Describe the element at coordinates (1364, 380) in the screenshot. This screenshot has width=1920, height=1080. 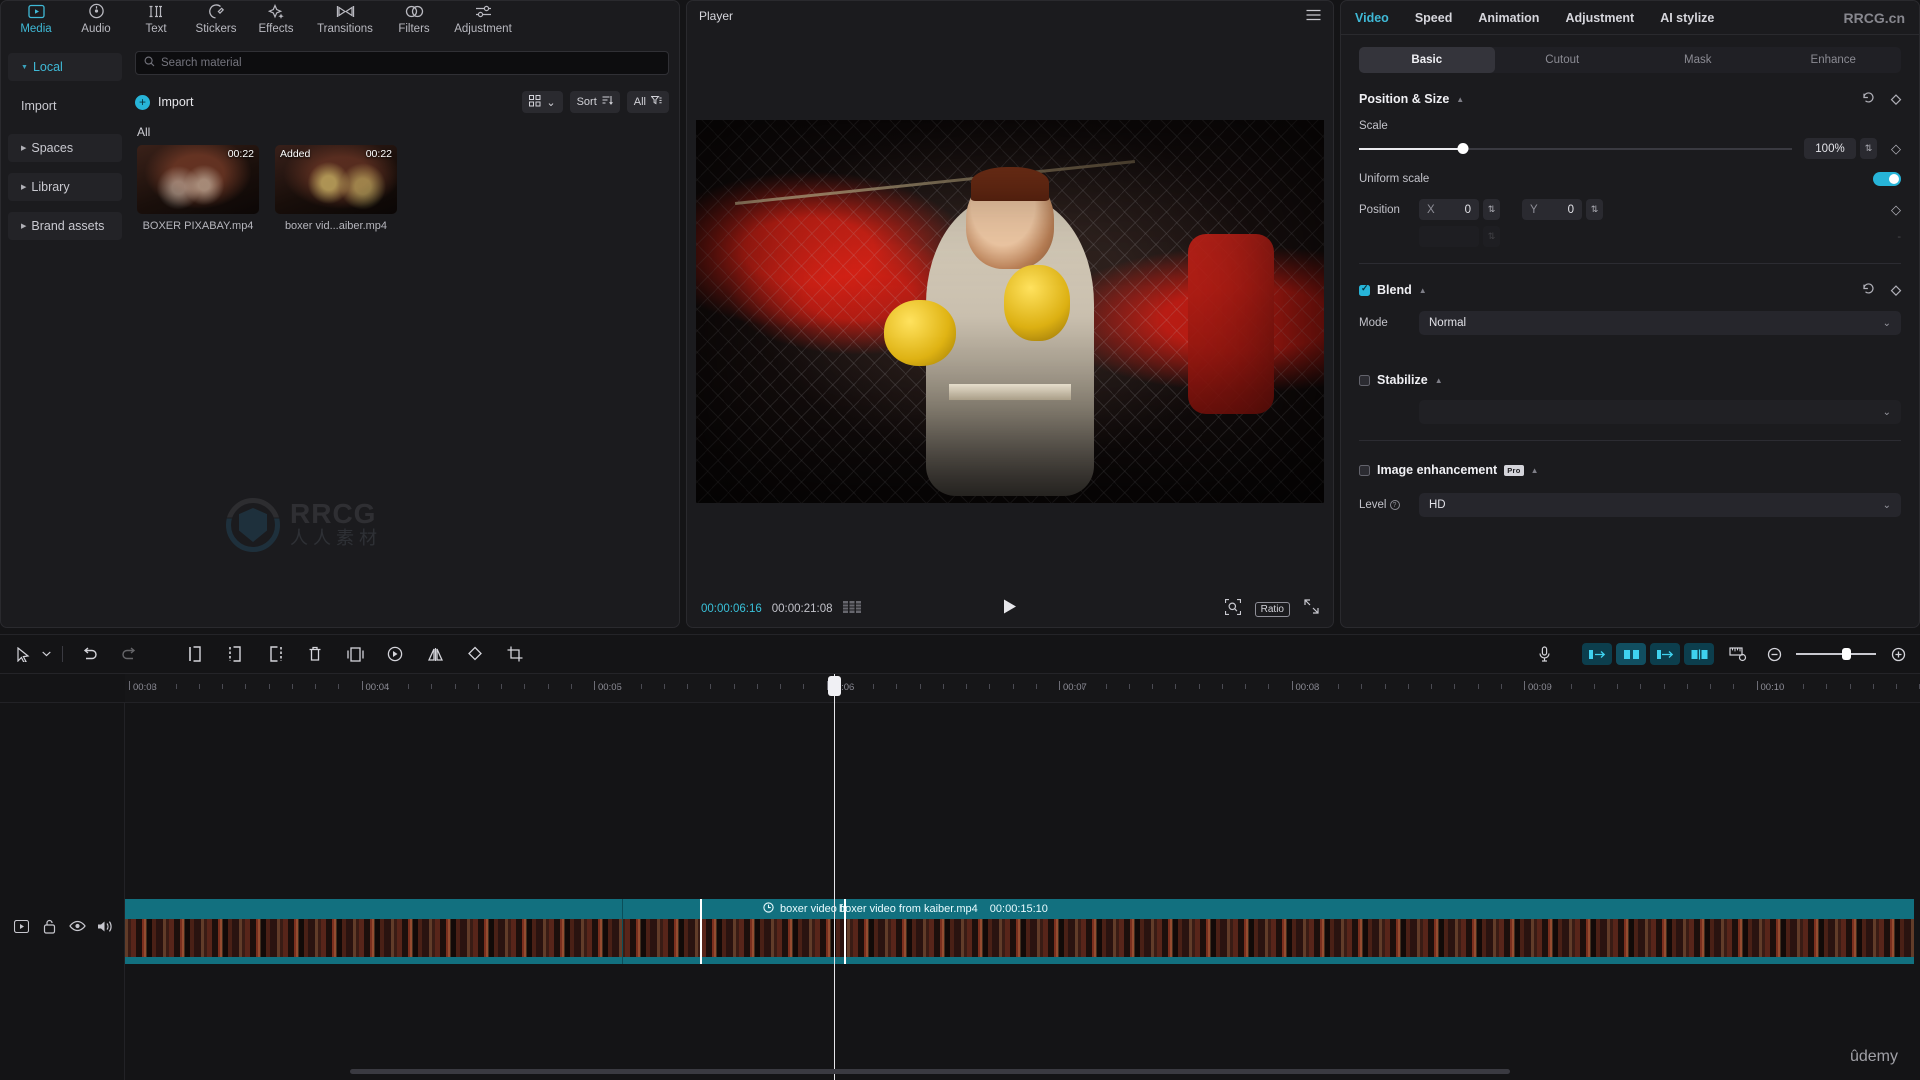
I see `stabilize-checkbox` at that location.